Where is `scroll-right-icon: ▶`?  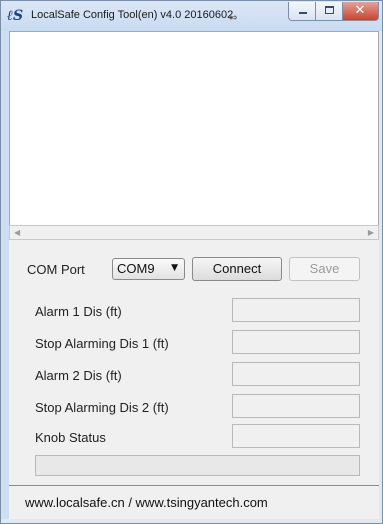
scroll-right-icon: ▶ is located at coordinates (371, 232).